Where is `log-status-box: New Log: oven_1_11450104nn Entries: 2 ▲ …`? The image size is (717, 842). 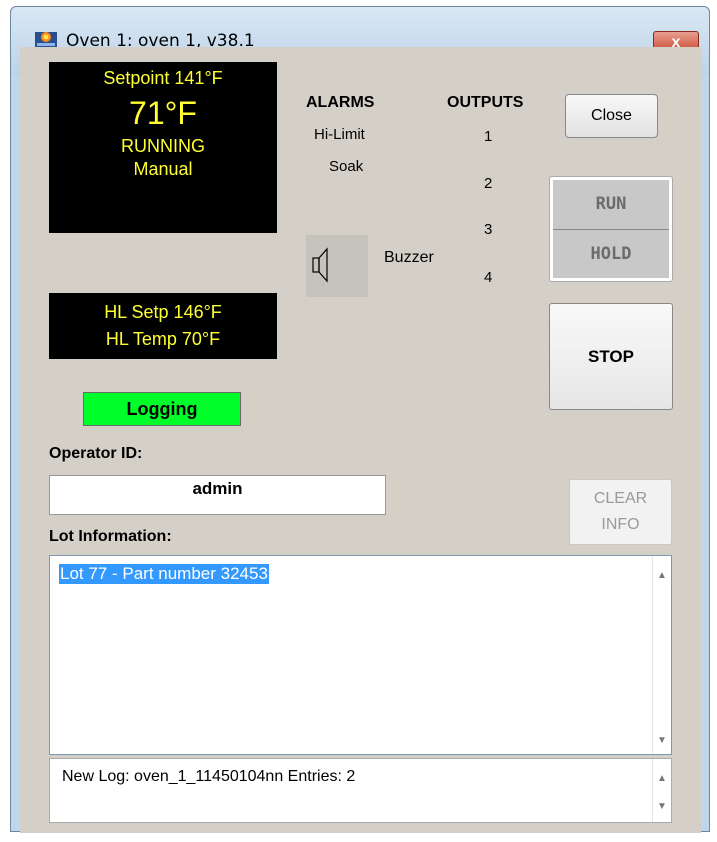 log-status-box: New Log: oven_1_11450104nn Entries: 2 ▲ … is located at coordinates (360, 790).